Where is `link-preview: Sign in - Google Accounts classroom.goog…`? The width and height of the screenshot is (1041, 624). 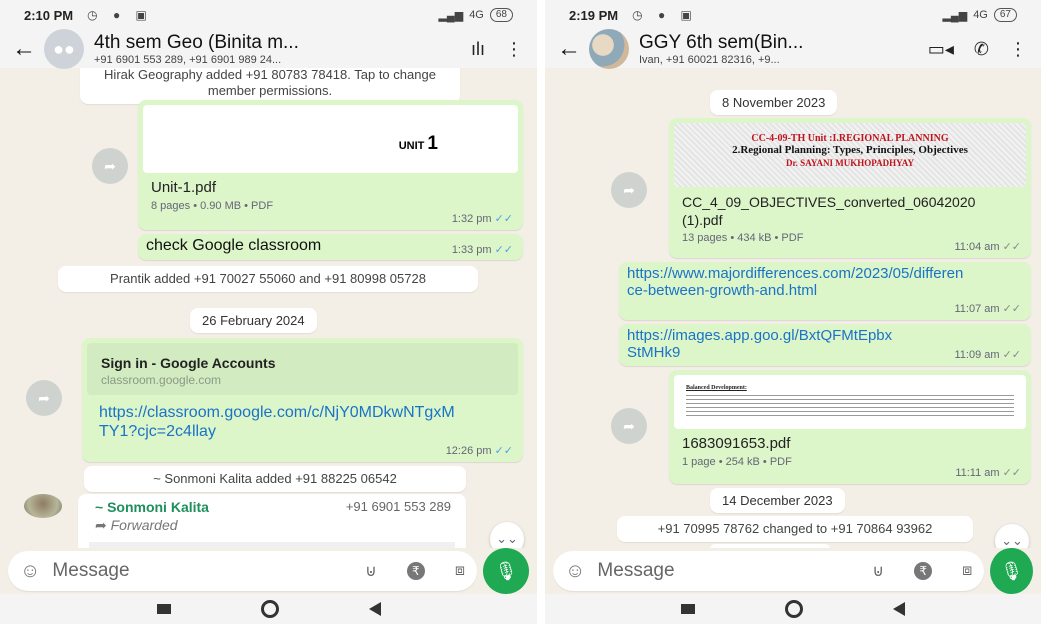
link-preview: Sign in - Google Accounts classroom.goog… is located at coordinates (302, 369).